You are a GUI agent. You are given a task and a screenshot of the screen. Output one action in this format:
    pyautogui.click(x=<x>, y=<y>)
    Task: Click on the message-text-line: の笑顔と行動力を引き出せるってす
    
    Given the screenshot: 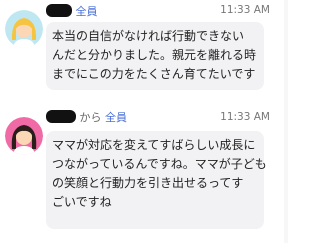 What is the action you would take?
    pyautogui.click(x=148, y=183)
    